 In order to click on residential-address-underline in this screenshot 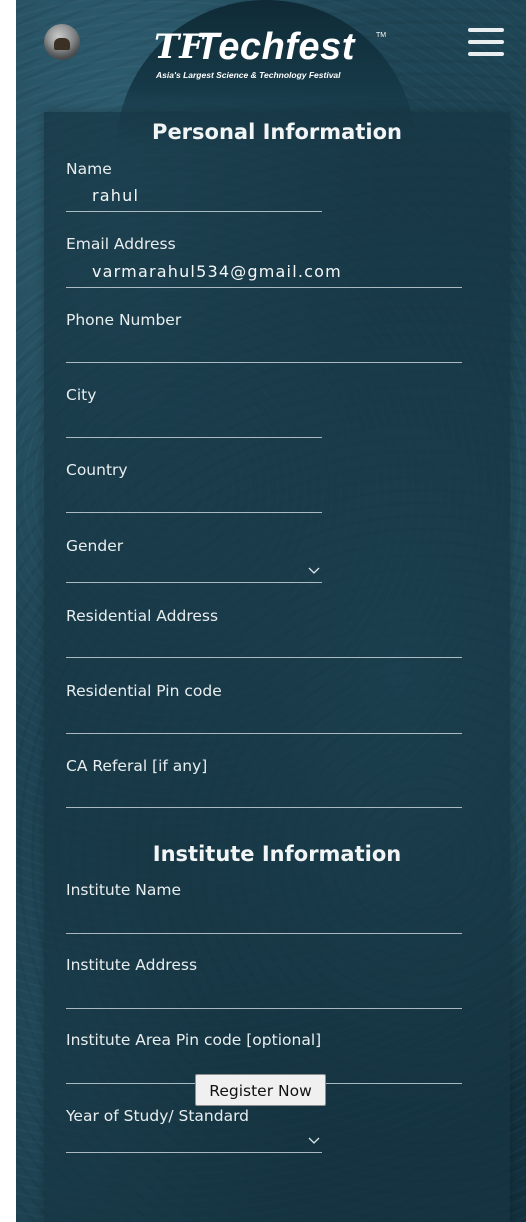, I will do `click(264, 657)`.